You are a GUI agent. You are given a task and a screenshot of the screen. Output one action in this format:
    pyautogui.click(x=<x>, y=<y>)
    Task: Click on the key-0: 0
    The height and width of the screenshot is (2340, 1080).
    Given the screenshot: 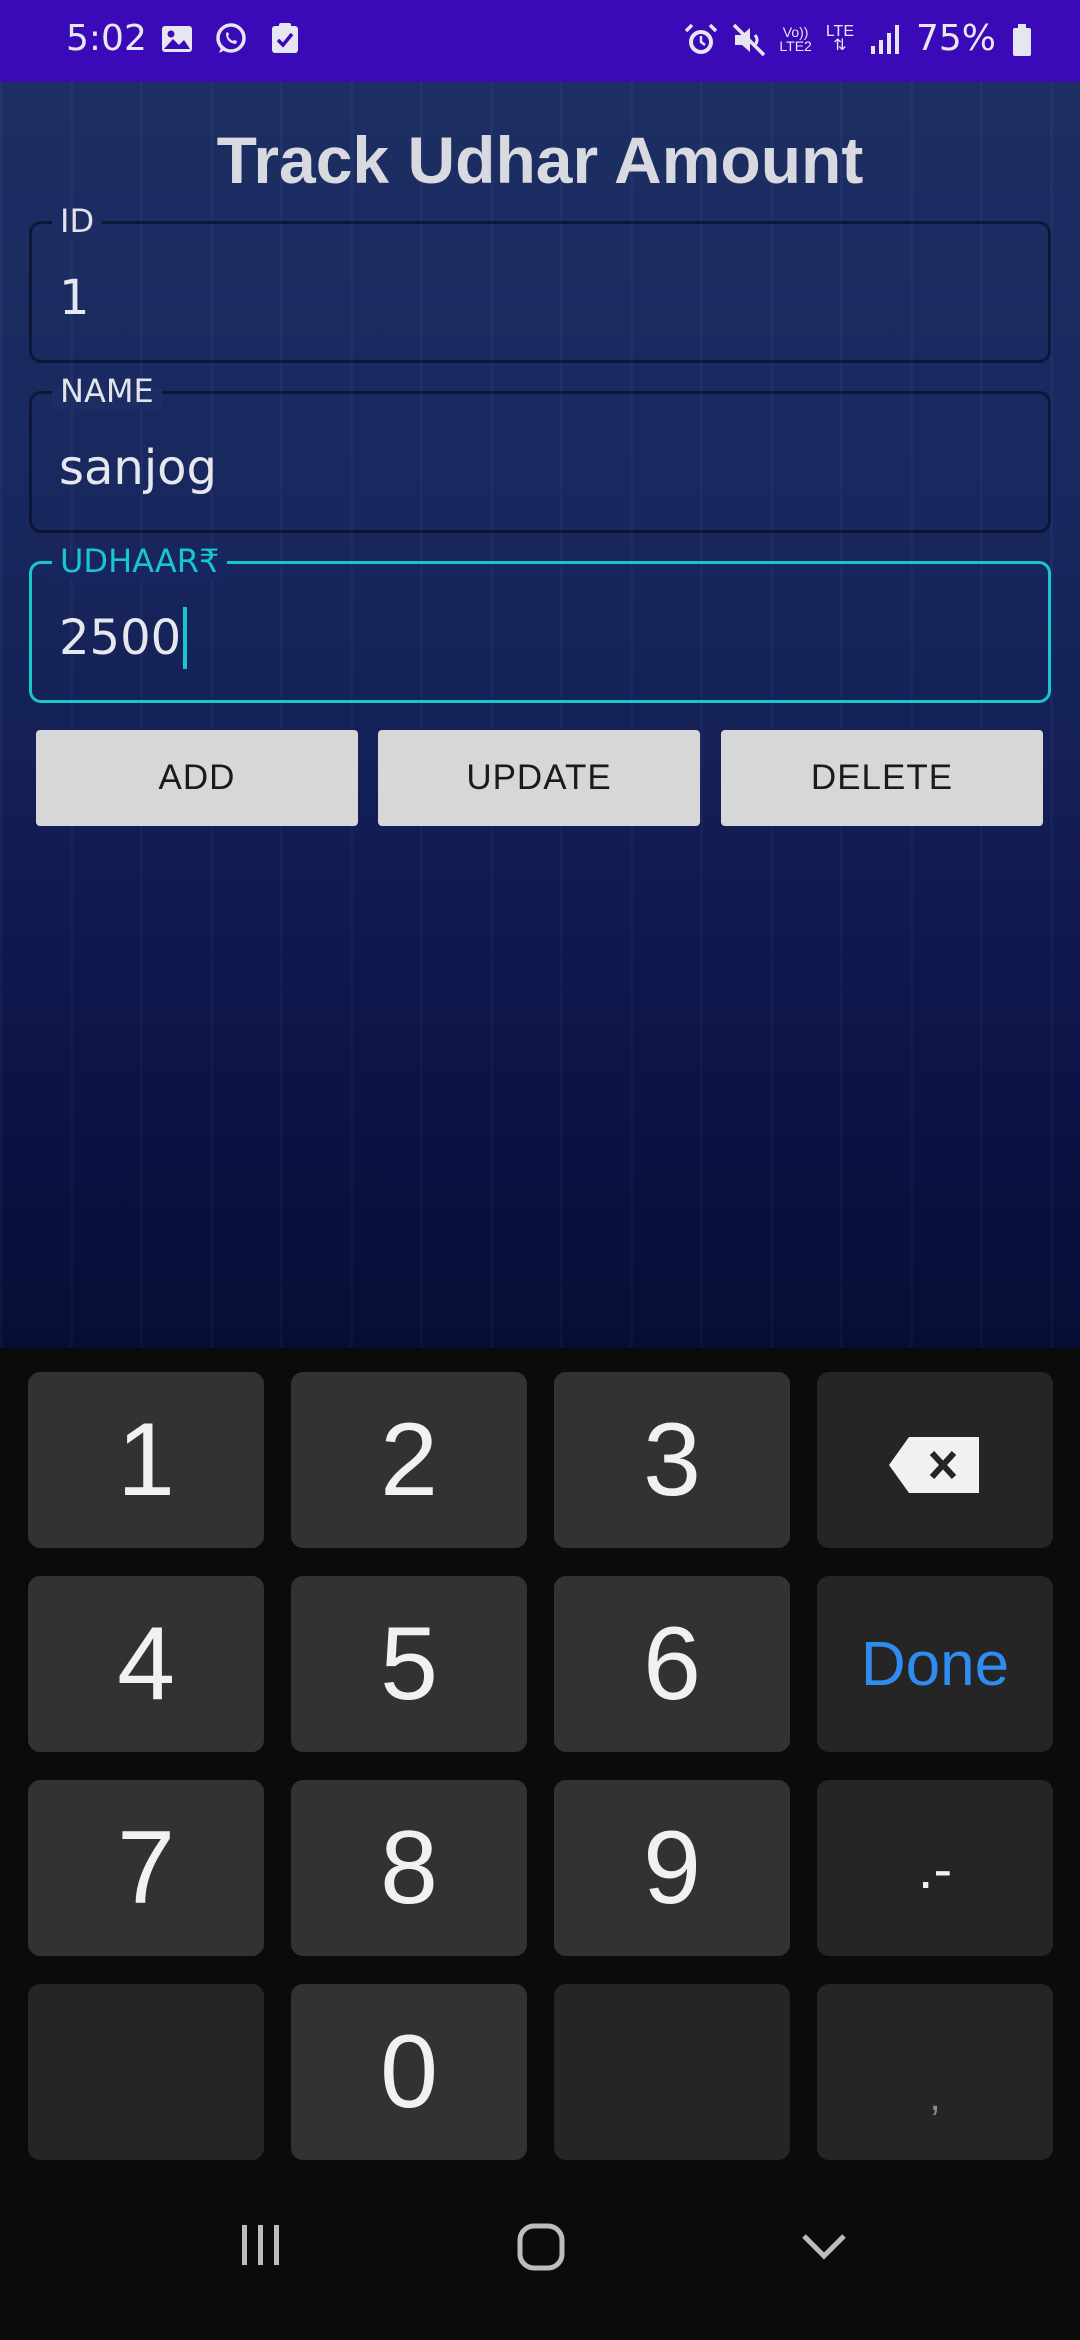 What is the action you would take?
    pyautogui.click(x=409, y=2072)
    